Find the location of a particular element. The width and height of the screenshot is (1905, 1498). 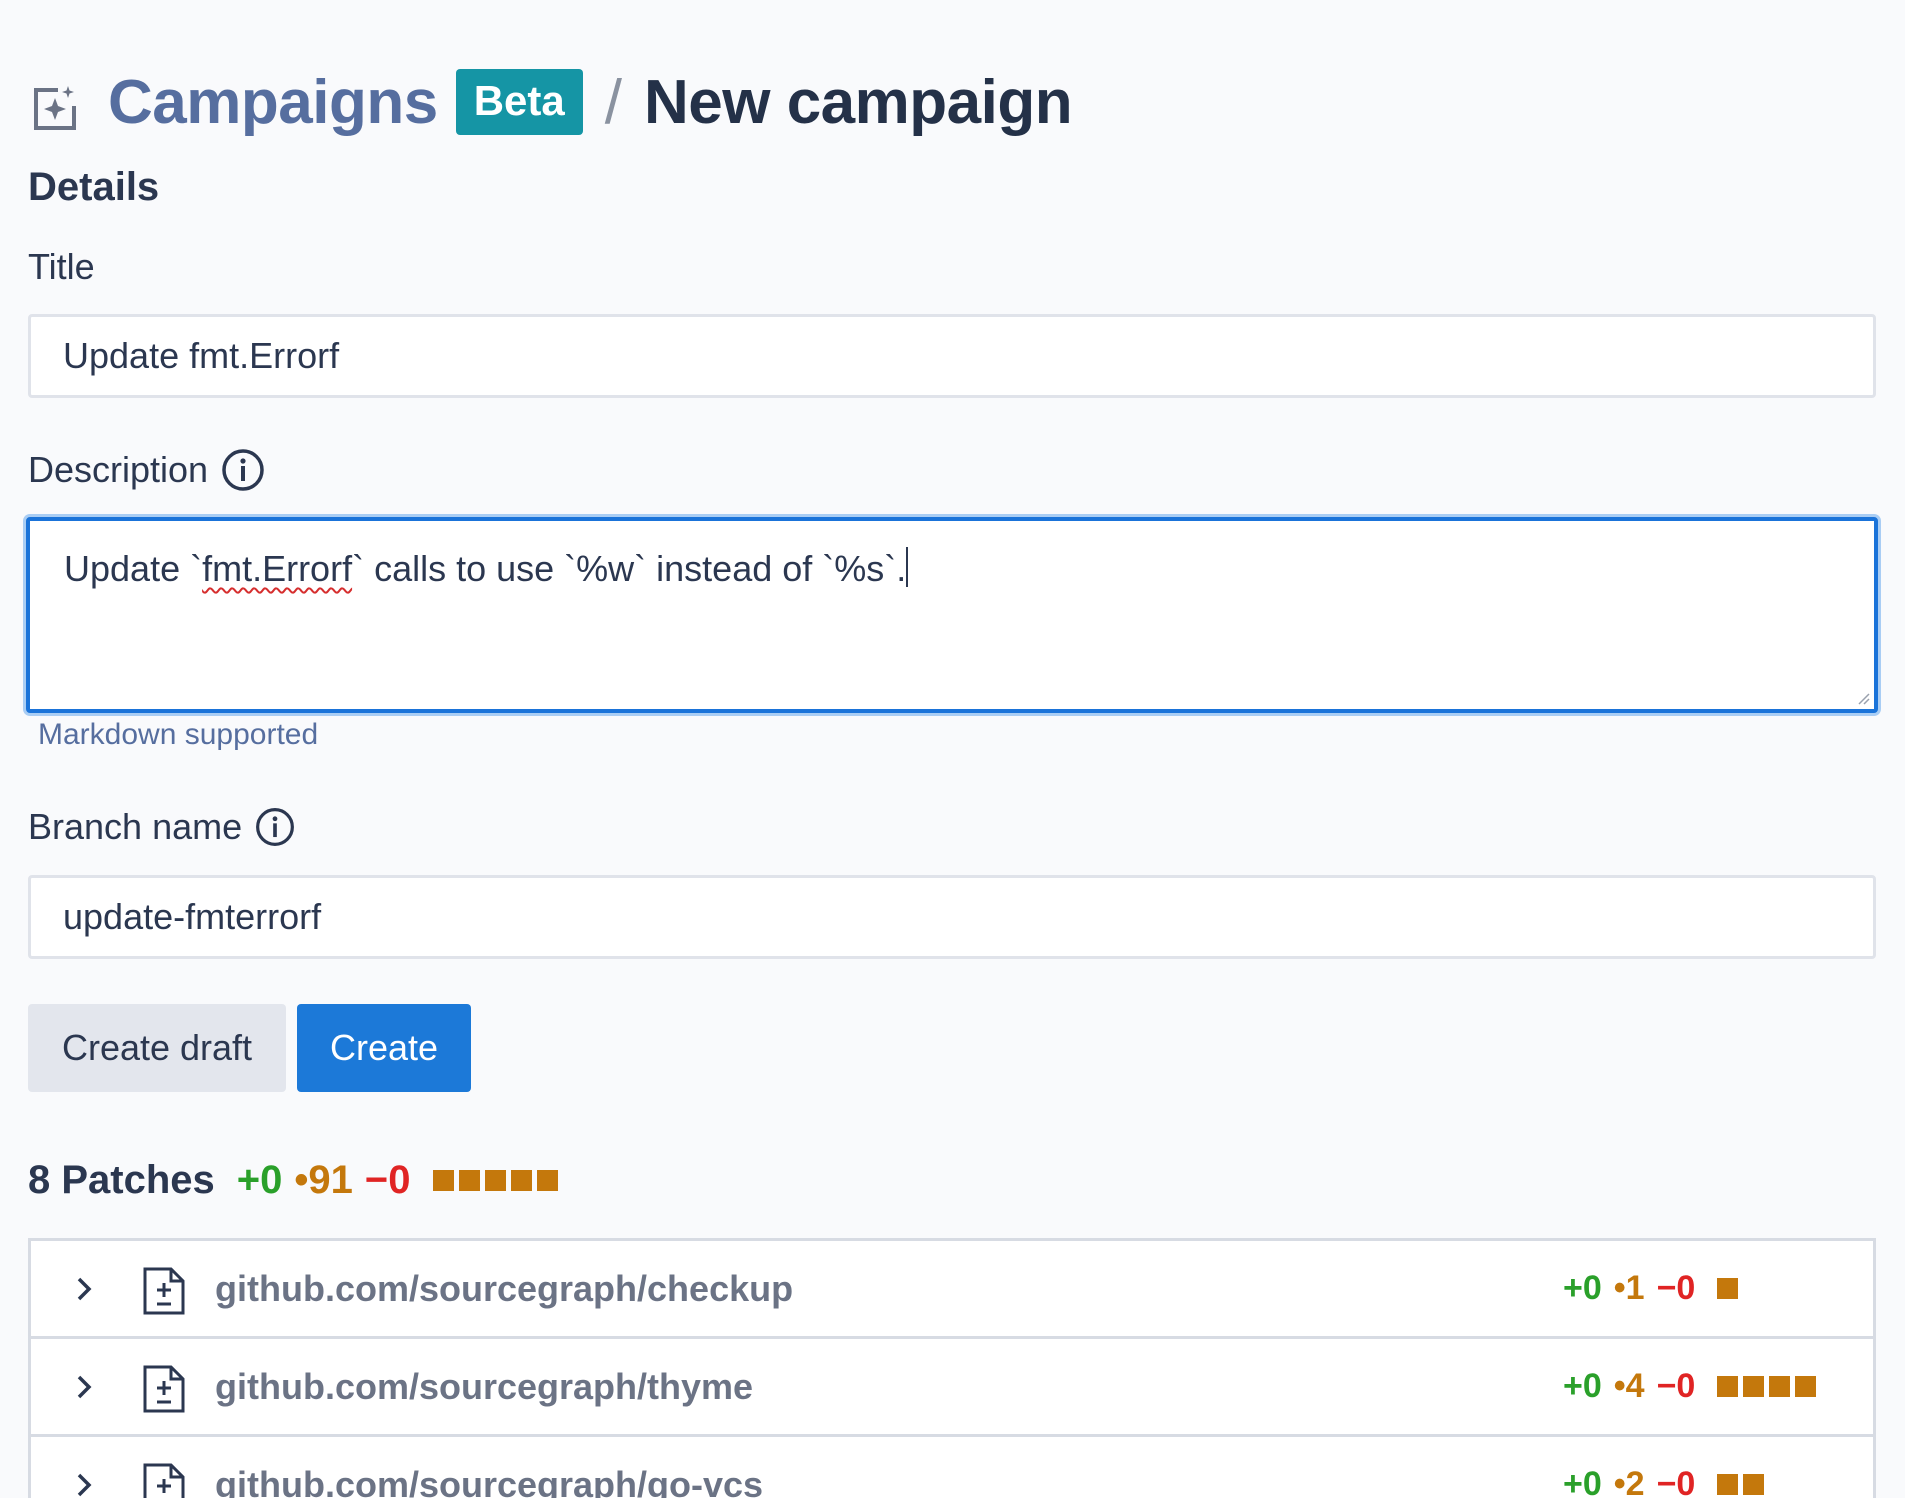

title-label-text: Title is located at coordinates (61, 267).